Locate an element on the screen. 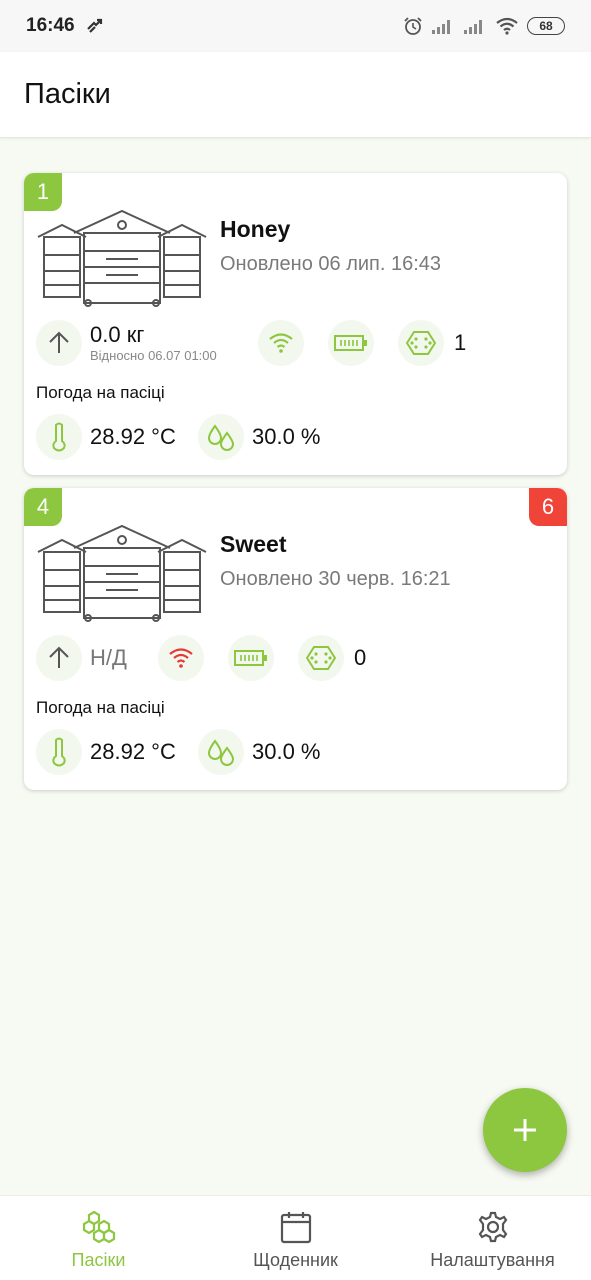 This screenshot has height=1280, width=591. honeycomb-icon is located at coordinates (98, 1227).